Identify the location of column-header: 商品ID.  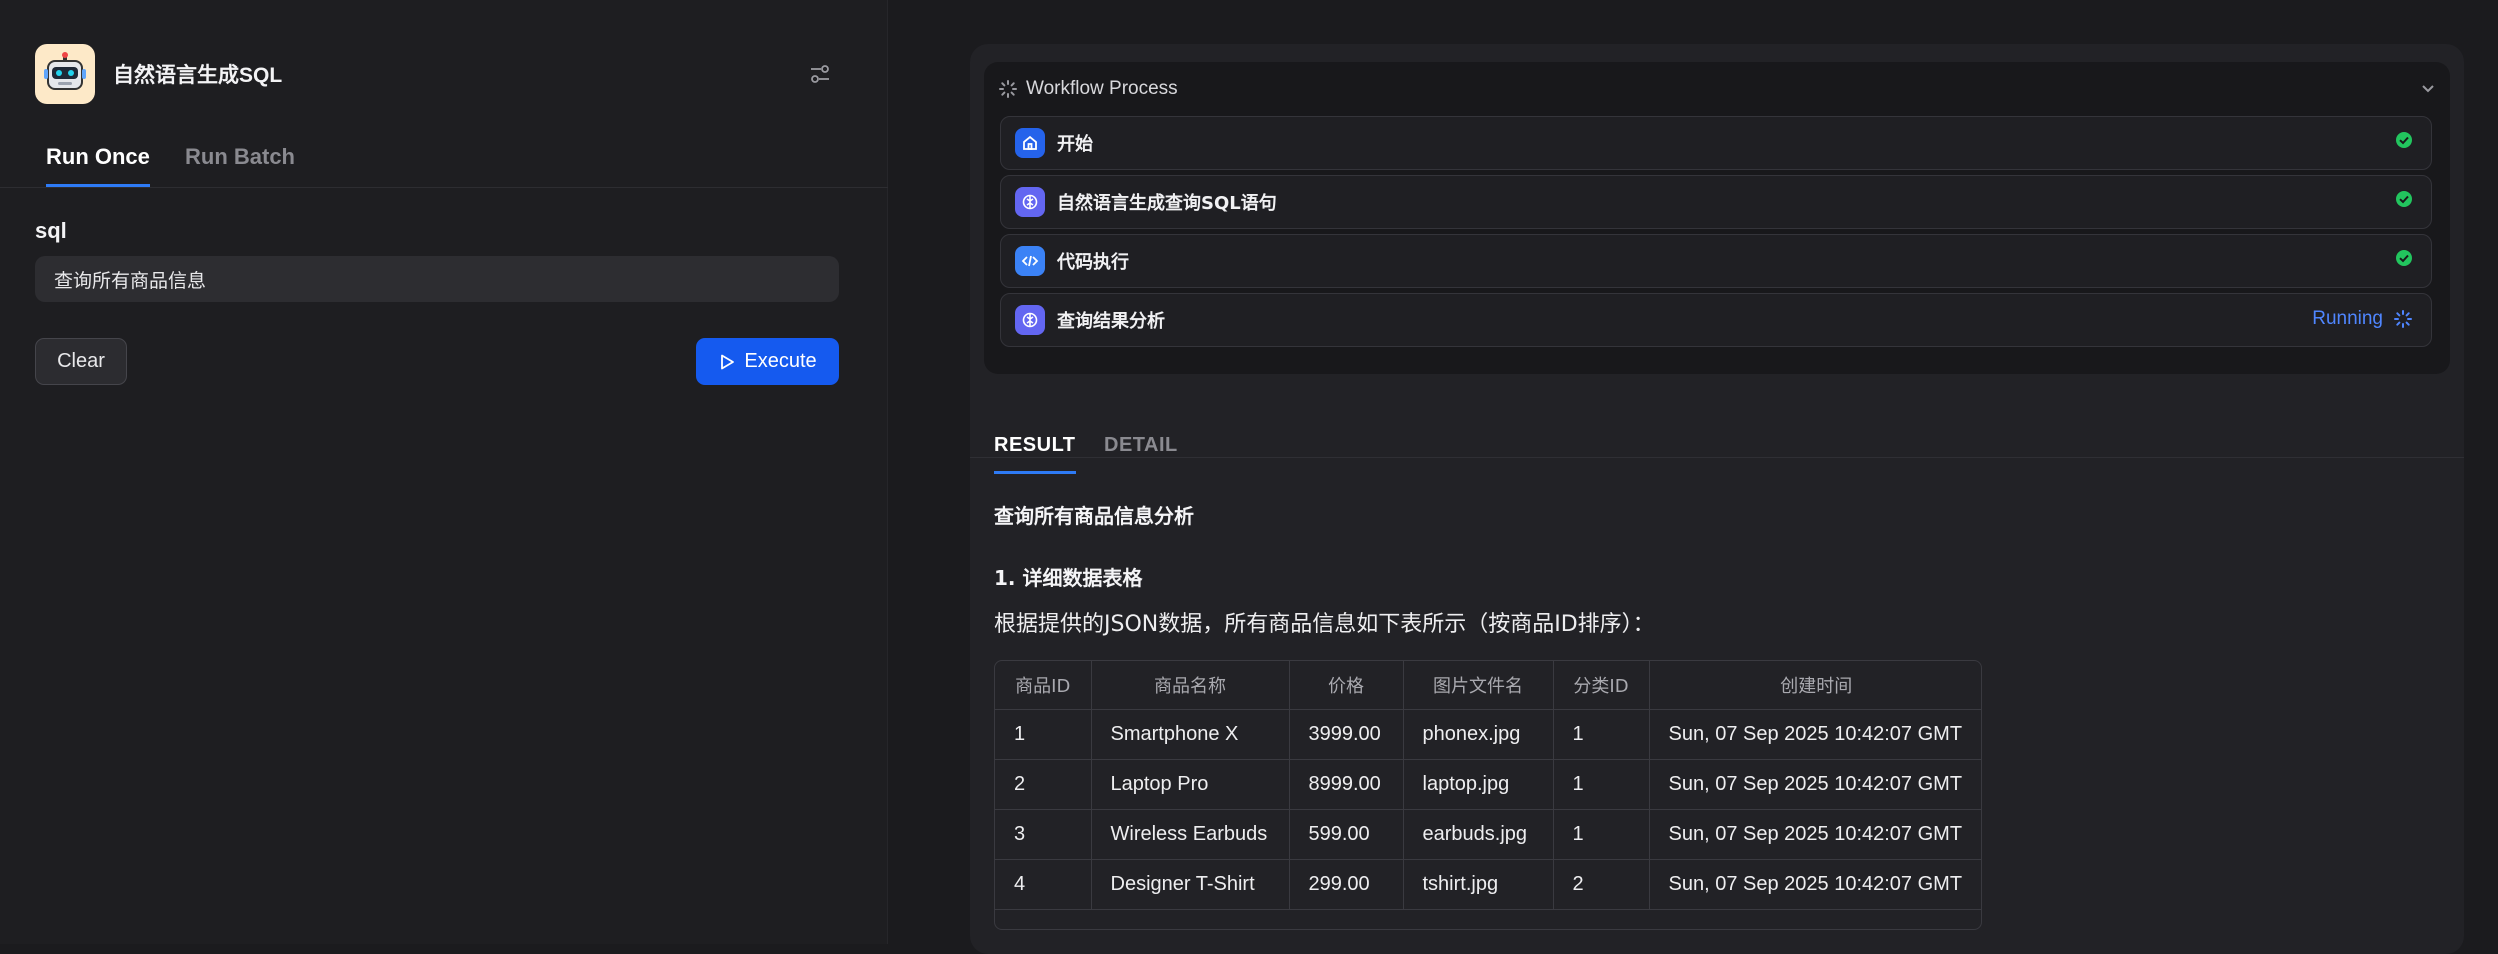
(1043, 685).